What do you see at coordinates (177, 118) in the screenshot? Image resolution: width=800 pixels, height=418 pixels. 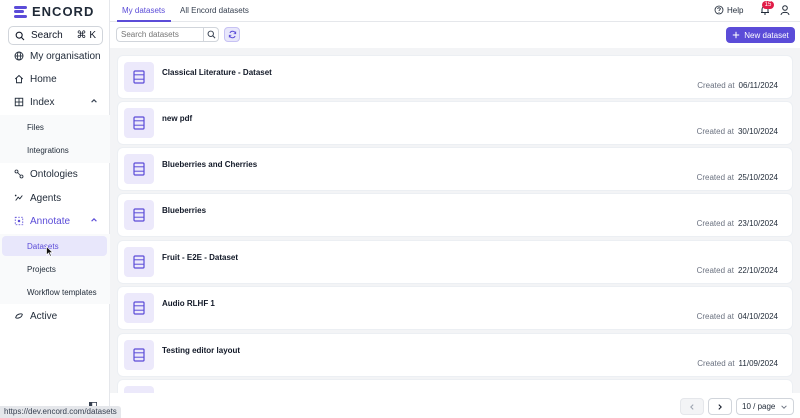 I see `dataset-name: new pdf` at bounding box center [177, 118].